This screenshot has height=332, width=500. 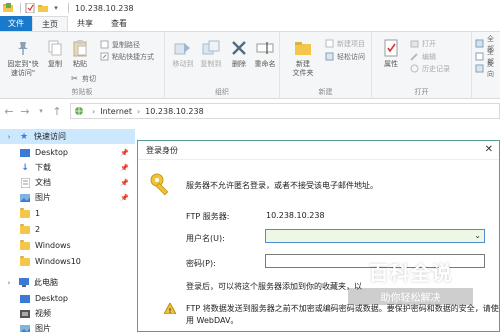 I want to click on invert-selection-button: 反向, so click(x=487, y=69).